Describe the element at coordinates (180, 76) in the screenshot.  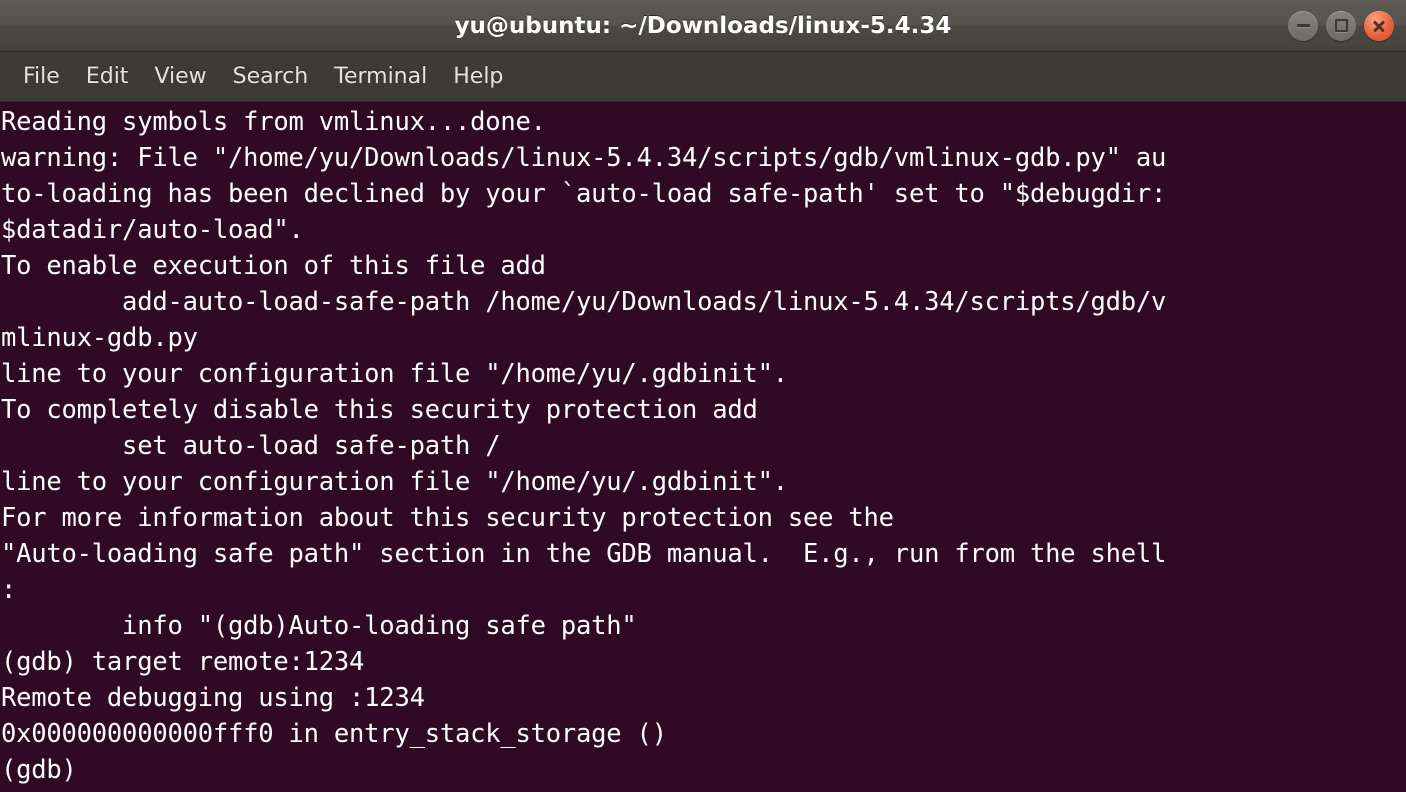
I see `menu-item-view: View` at that location.